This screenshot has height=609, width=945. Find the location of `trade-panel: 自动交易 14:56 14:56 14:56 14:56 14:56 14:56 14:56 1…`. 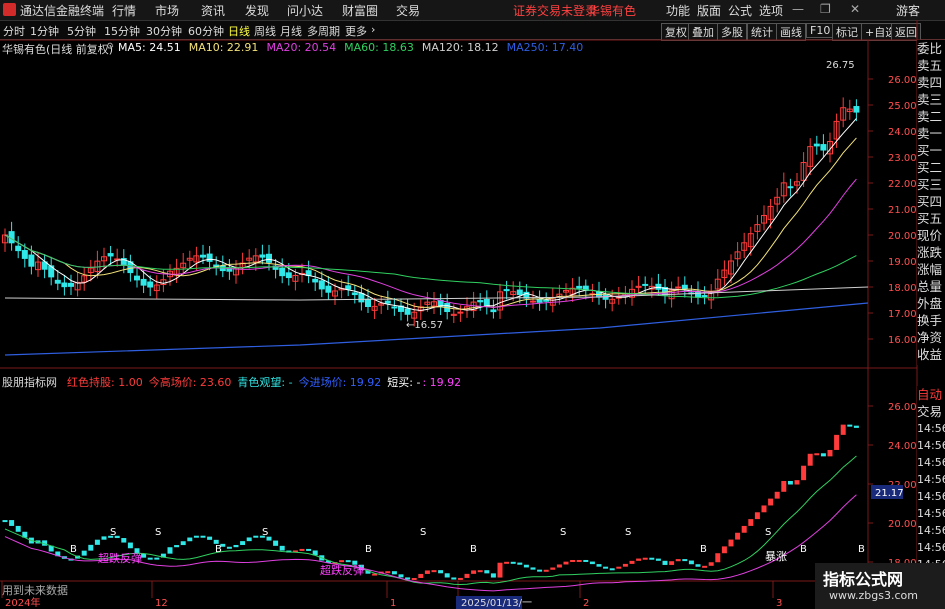

trade-panel: 自动交易 14:56 14:56 14:56 14:56 14:56 14:56 14:56 1… is located at coordinates (931, 483).